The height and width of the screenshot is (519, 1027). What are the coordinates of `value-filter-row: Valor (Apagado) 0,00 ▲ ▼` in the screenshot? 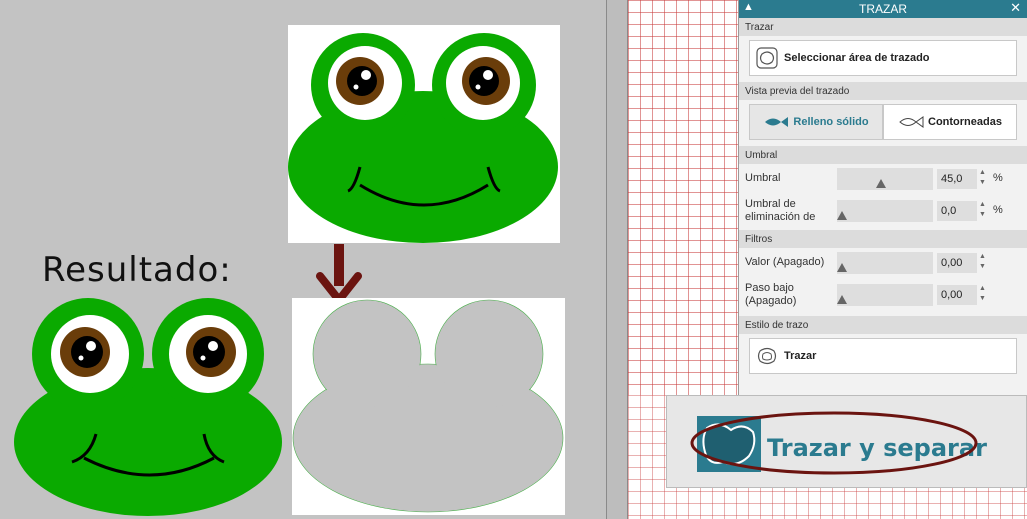 It's located at (883, 264).